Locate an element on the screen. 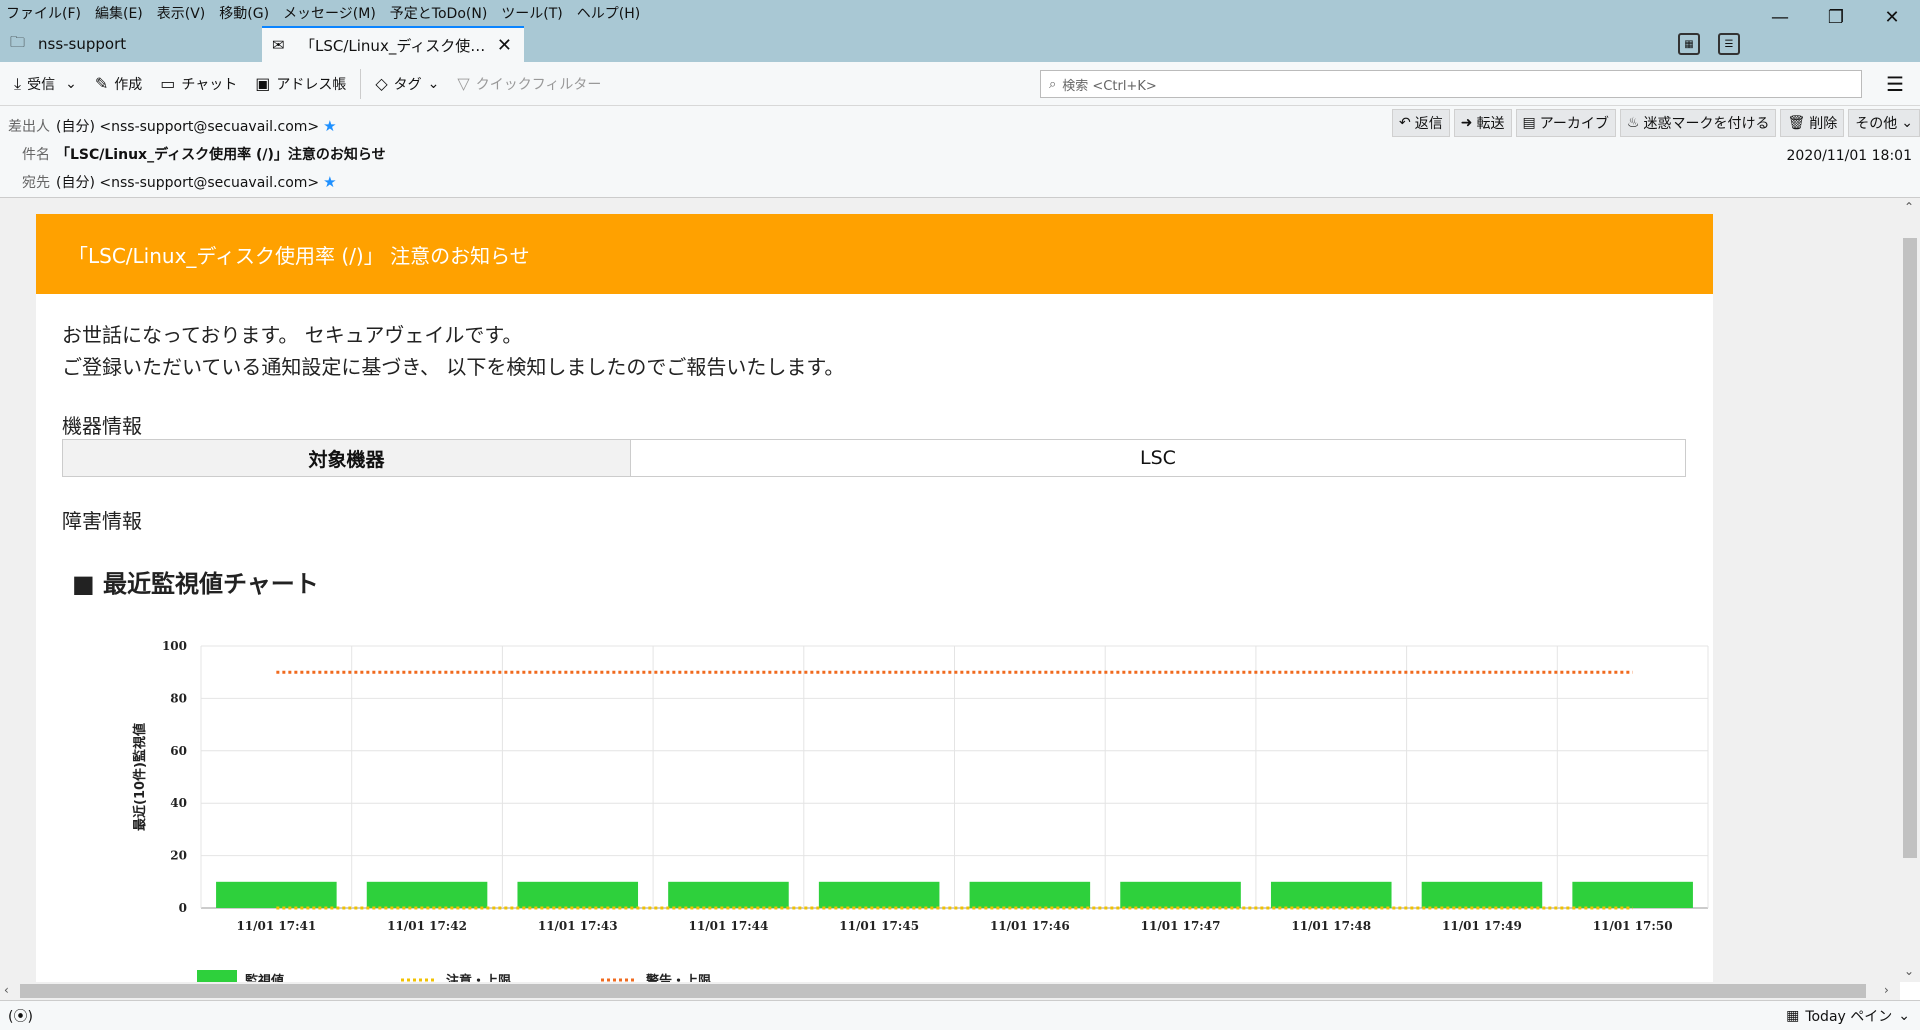  chart-heading: ■ 最近監視値チャート is located at coordinates (195, 584).